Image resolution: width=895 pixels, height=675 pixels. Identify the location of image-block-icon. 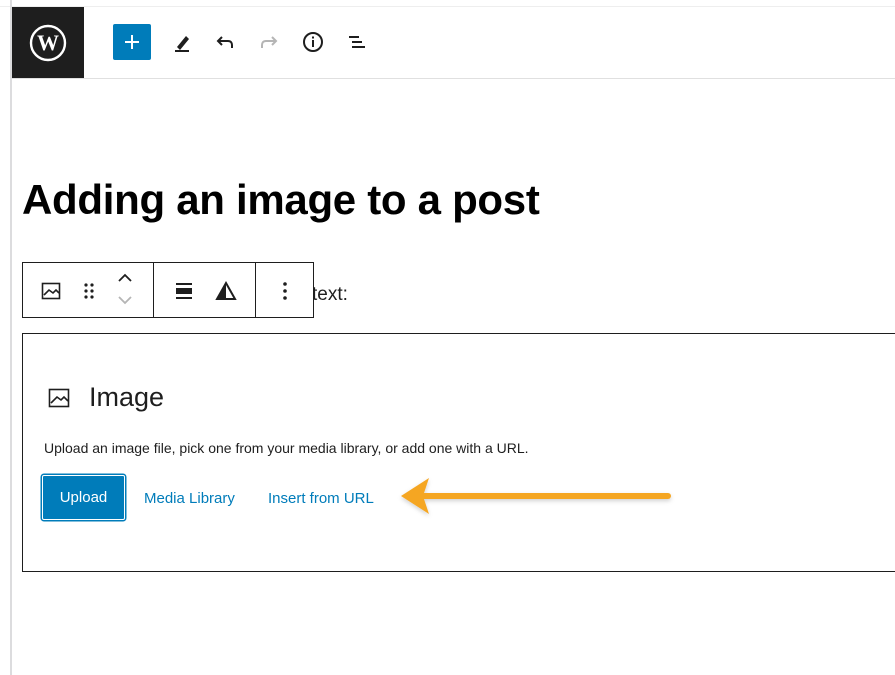
(51, 291).